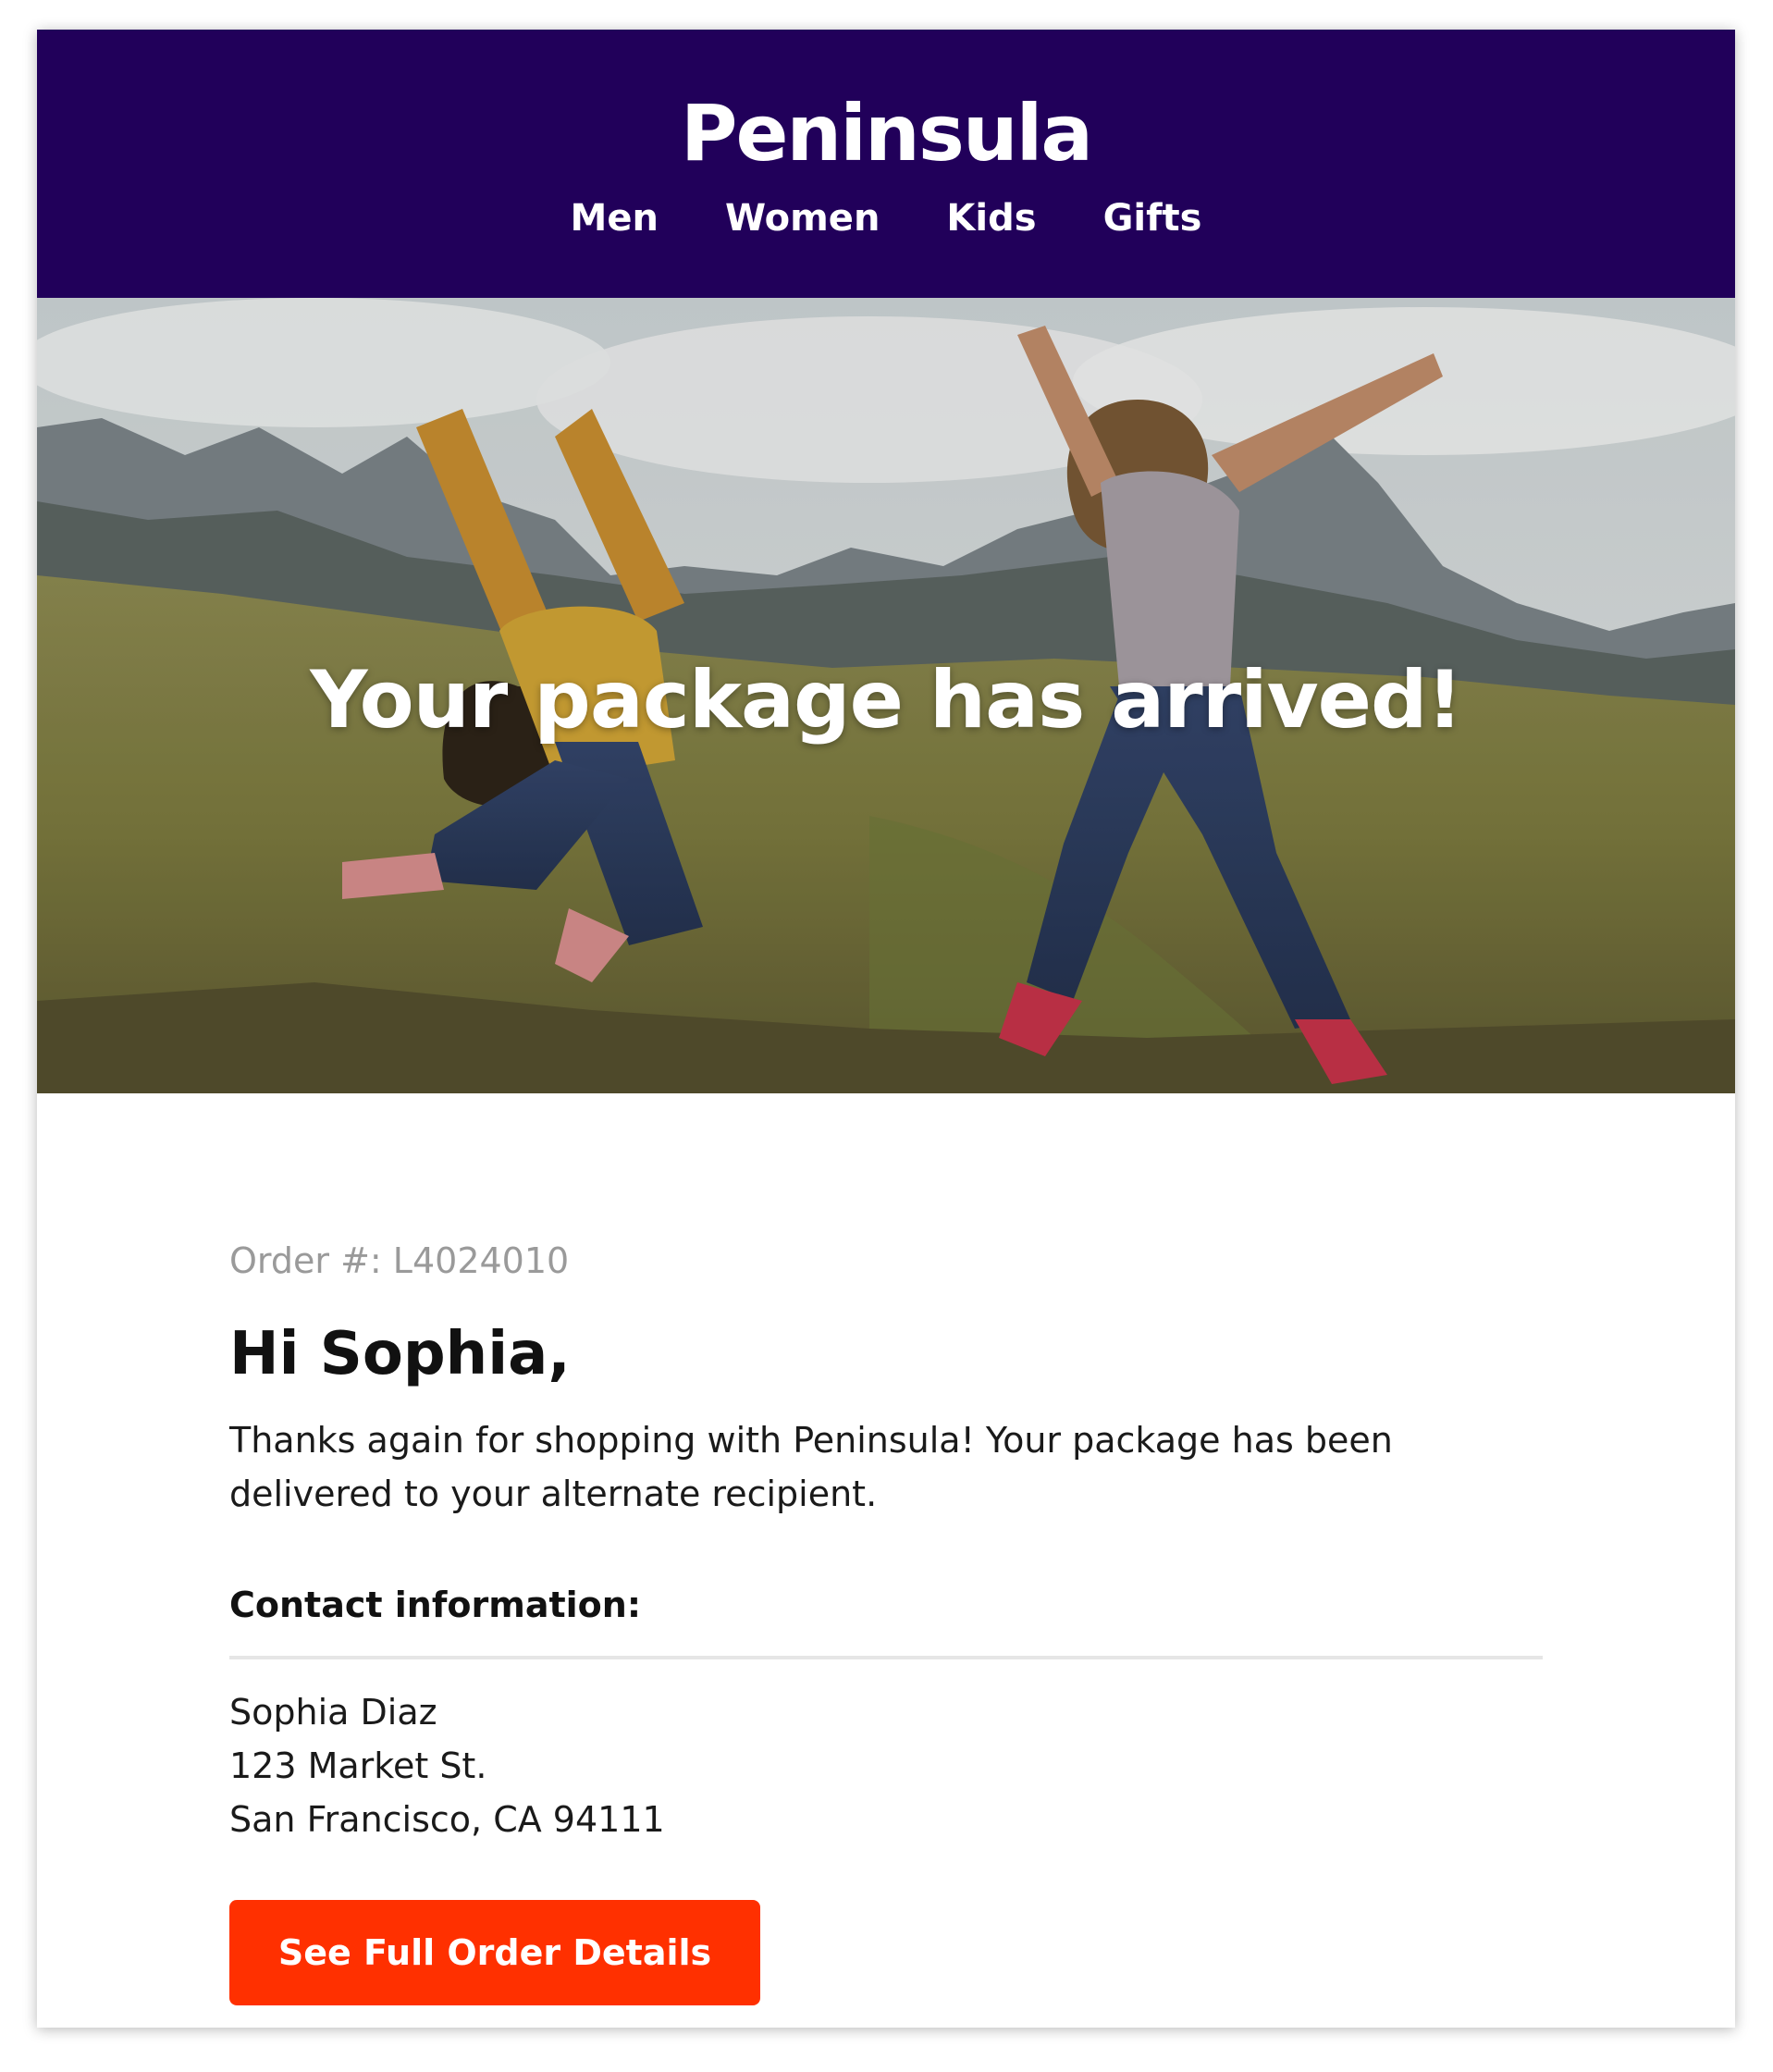 This screenshot has height=2072, width=1773. What do you see at coordinates (435, 1605) in the screenshot?
I see `contact-heading: Contact information:` at bounding box center [435, 1605].